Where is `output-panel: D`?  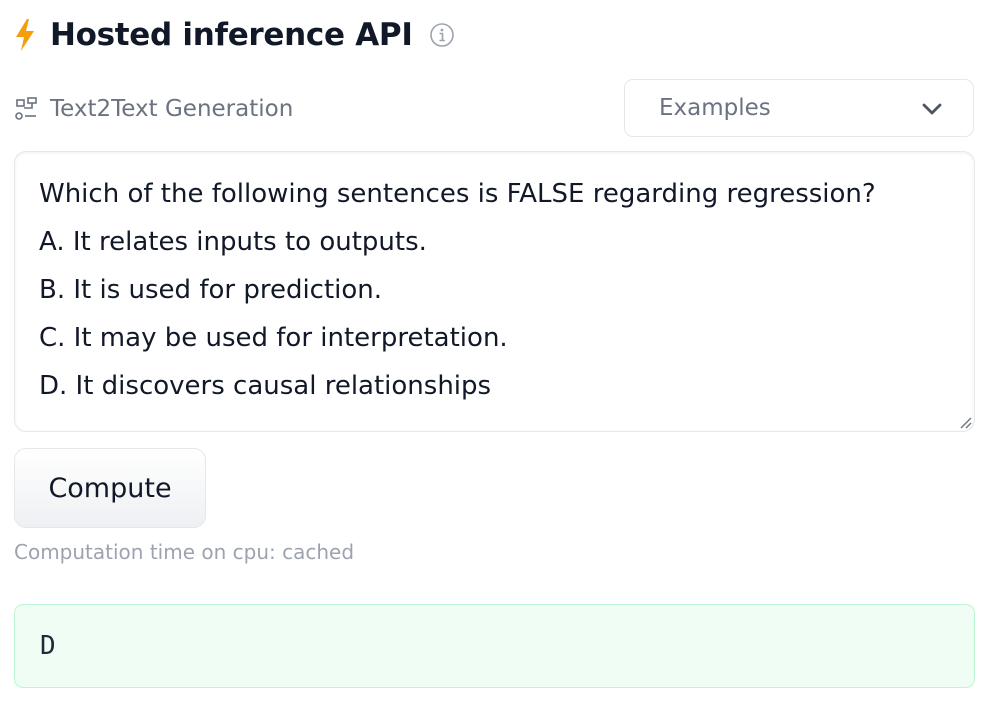 output-panel: D is located at coordinates (494, 646).